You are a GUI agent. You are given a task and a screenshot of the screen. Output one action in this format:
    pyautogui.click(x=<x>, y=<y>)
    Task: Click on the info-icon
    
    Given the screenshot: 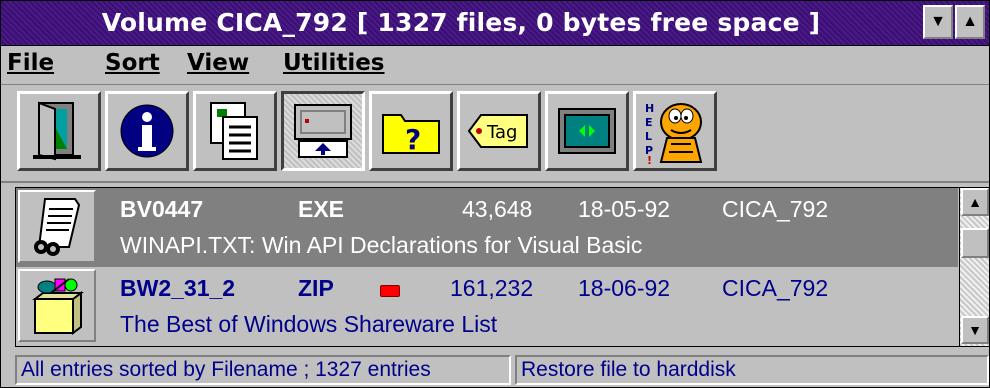 What is the action you would take?
    pyautogui.click(x=147, y=131)
    